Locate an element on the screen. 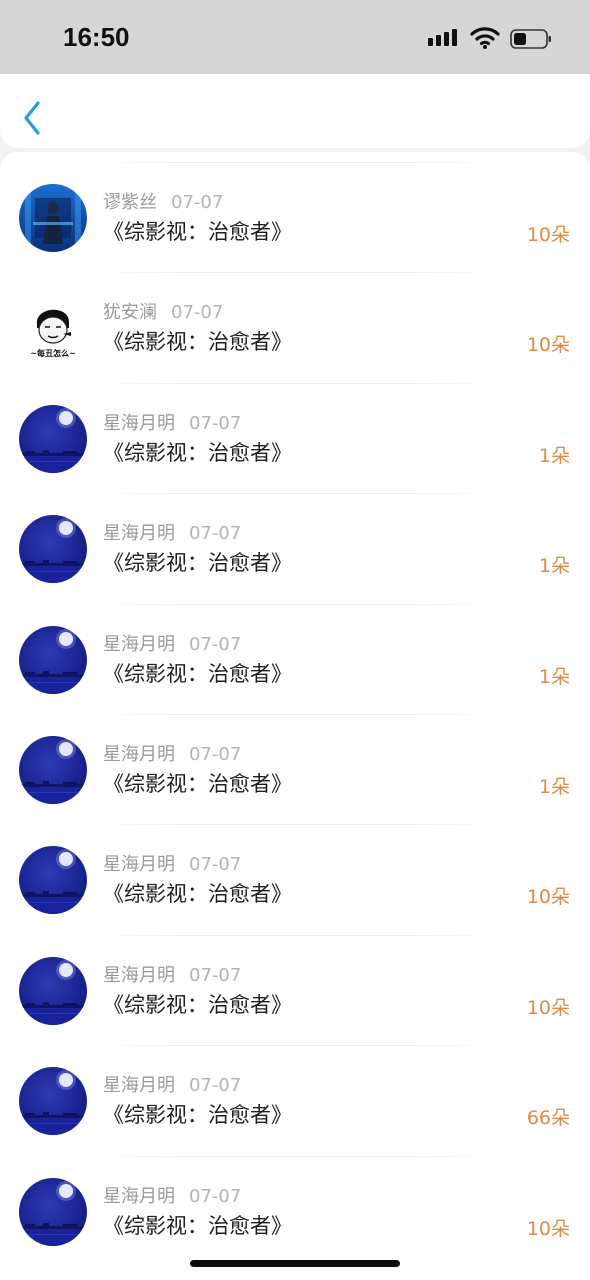  status-icons is located at coordinates (490, 40).